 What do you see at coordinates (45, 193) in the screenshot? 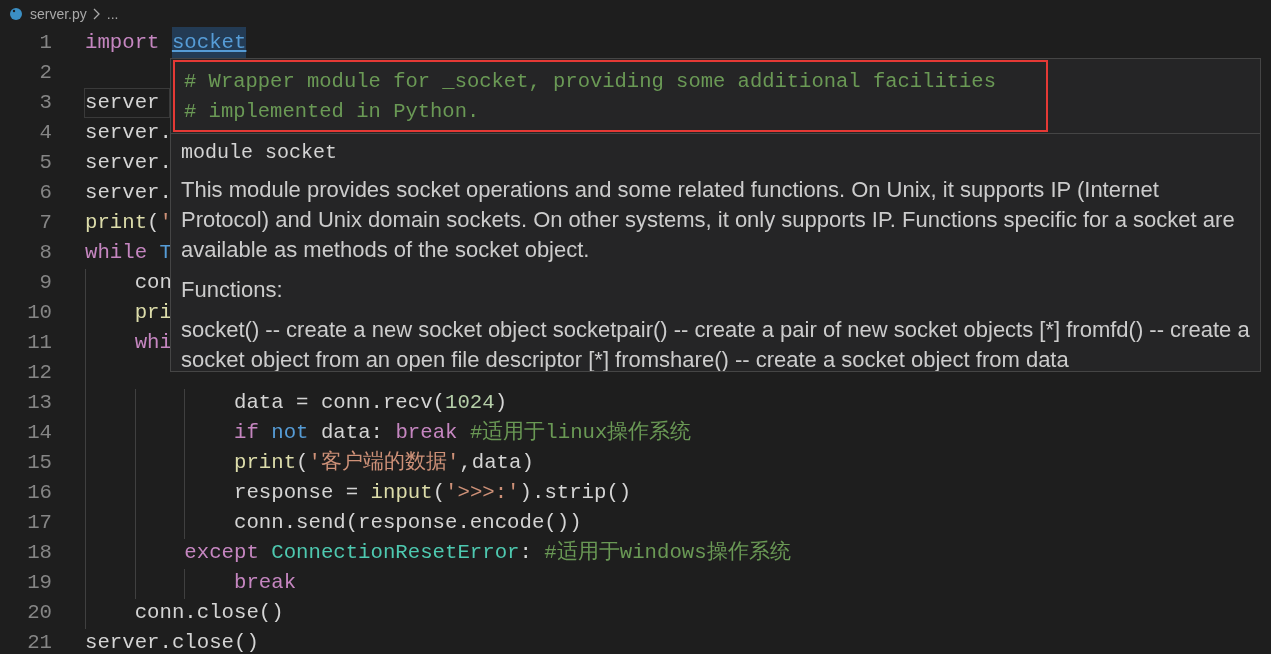
I see `line-number: 6` at bounding box center [45, 193].